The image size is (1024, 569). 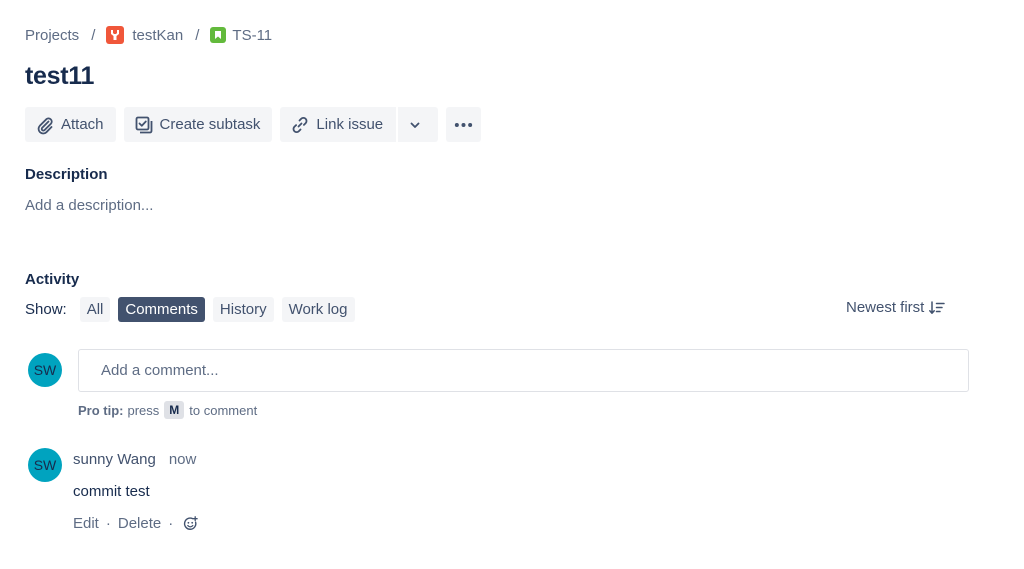 I want to click on comment-header: sunny Wang now, so click(x=134, y=459).